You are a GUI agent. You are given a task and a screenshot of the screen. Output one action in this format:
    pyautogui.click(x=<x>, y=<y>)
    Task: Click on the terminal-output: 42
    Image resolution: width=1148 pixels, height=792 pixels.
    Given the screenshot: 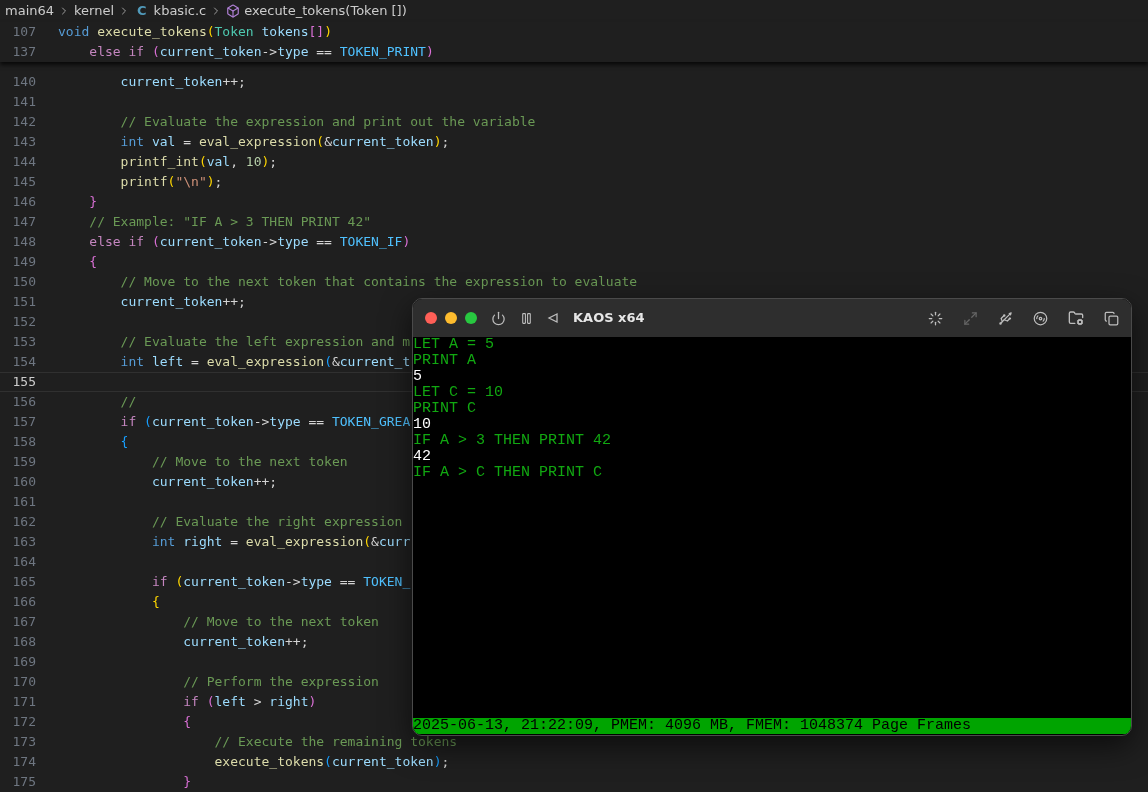 What is the action you would take?
    pyautogui.click(x=422, y=457)
    